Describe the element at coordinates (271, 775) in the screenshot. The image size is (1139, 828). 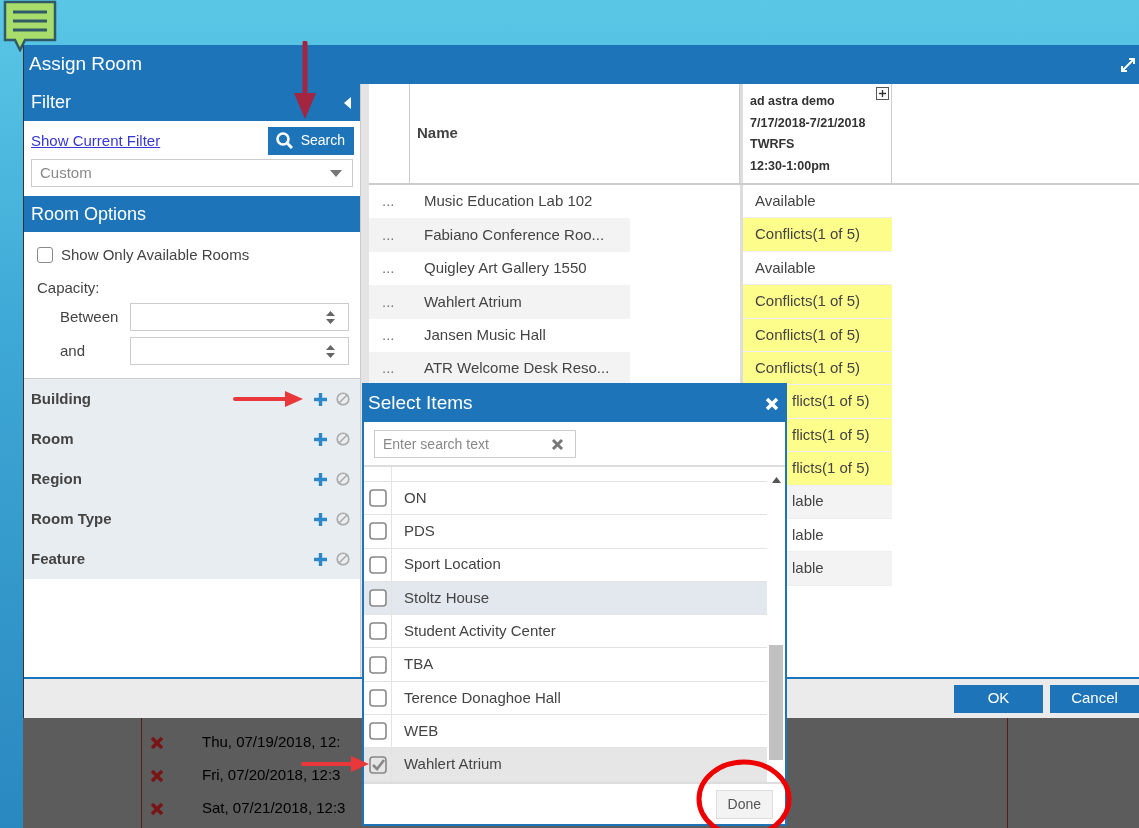
I see `date-text: Fri, 07/20/2018, 12:3` at that location.